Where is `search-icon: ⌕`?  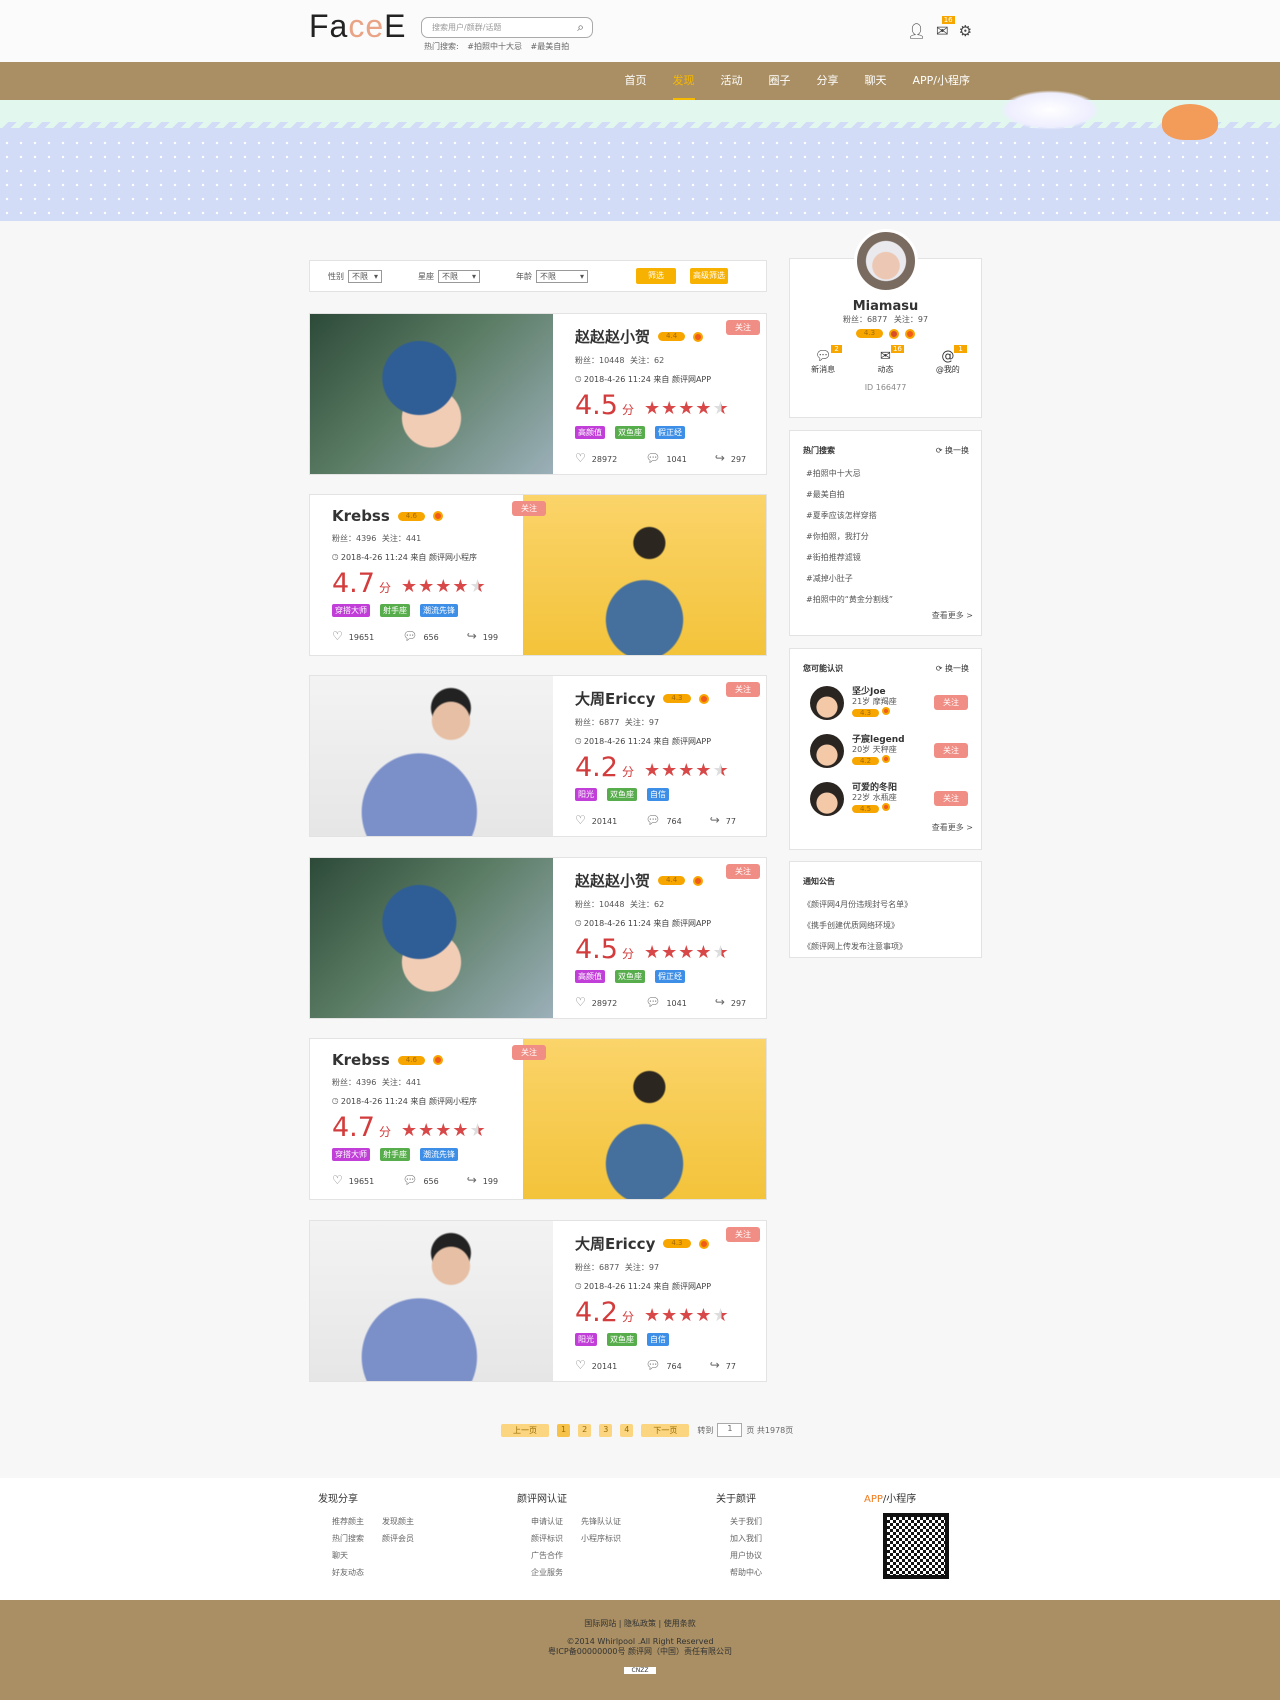 search-icon: ⌕ is located at coordinates (580, 27).